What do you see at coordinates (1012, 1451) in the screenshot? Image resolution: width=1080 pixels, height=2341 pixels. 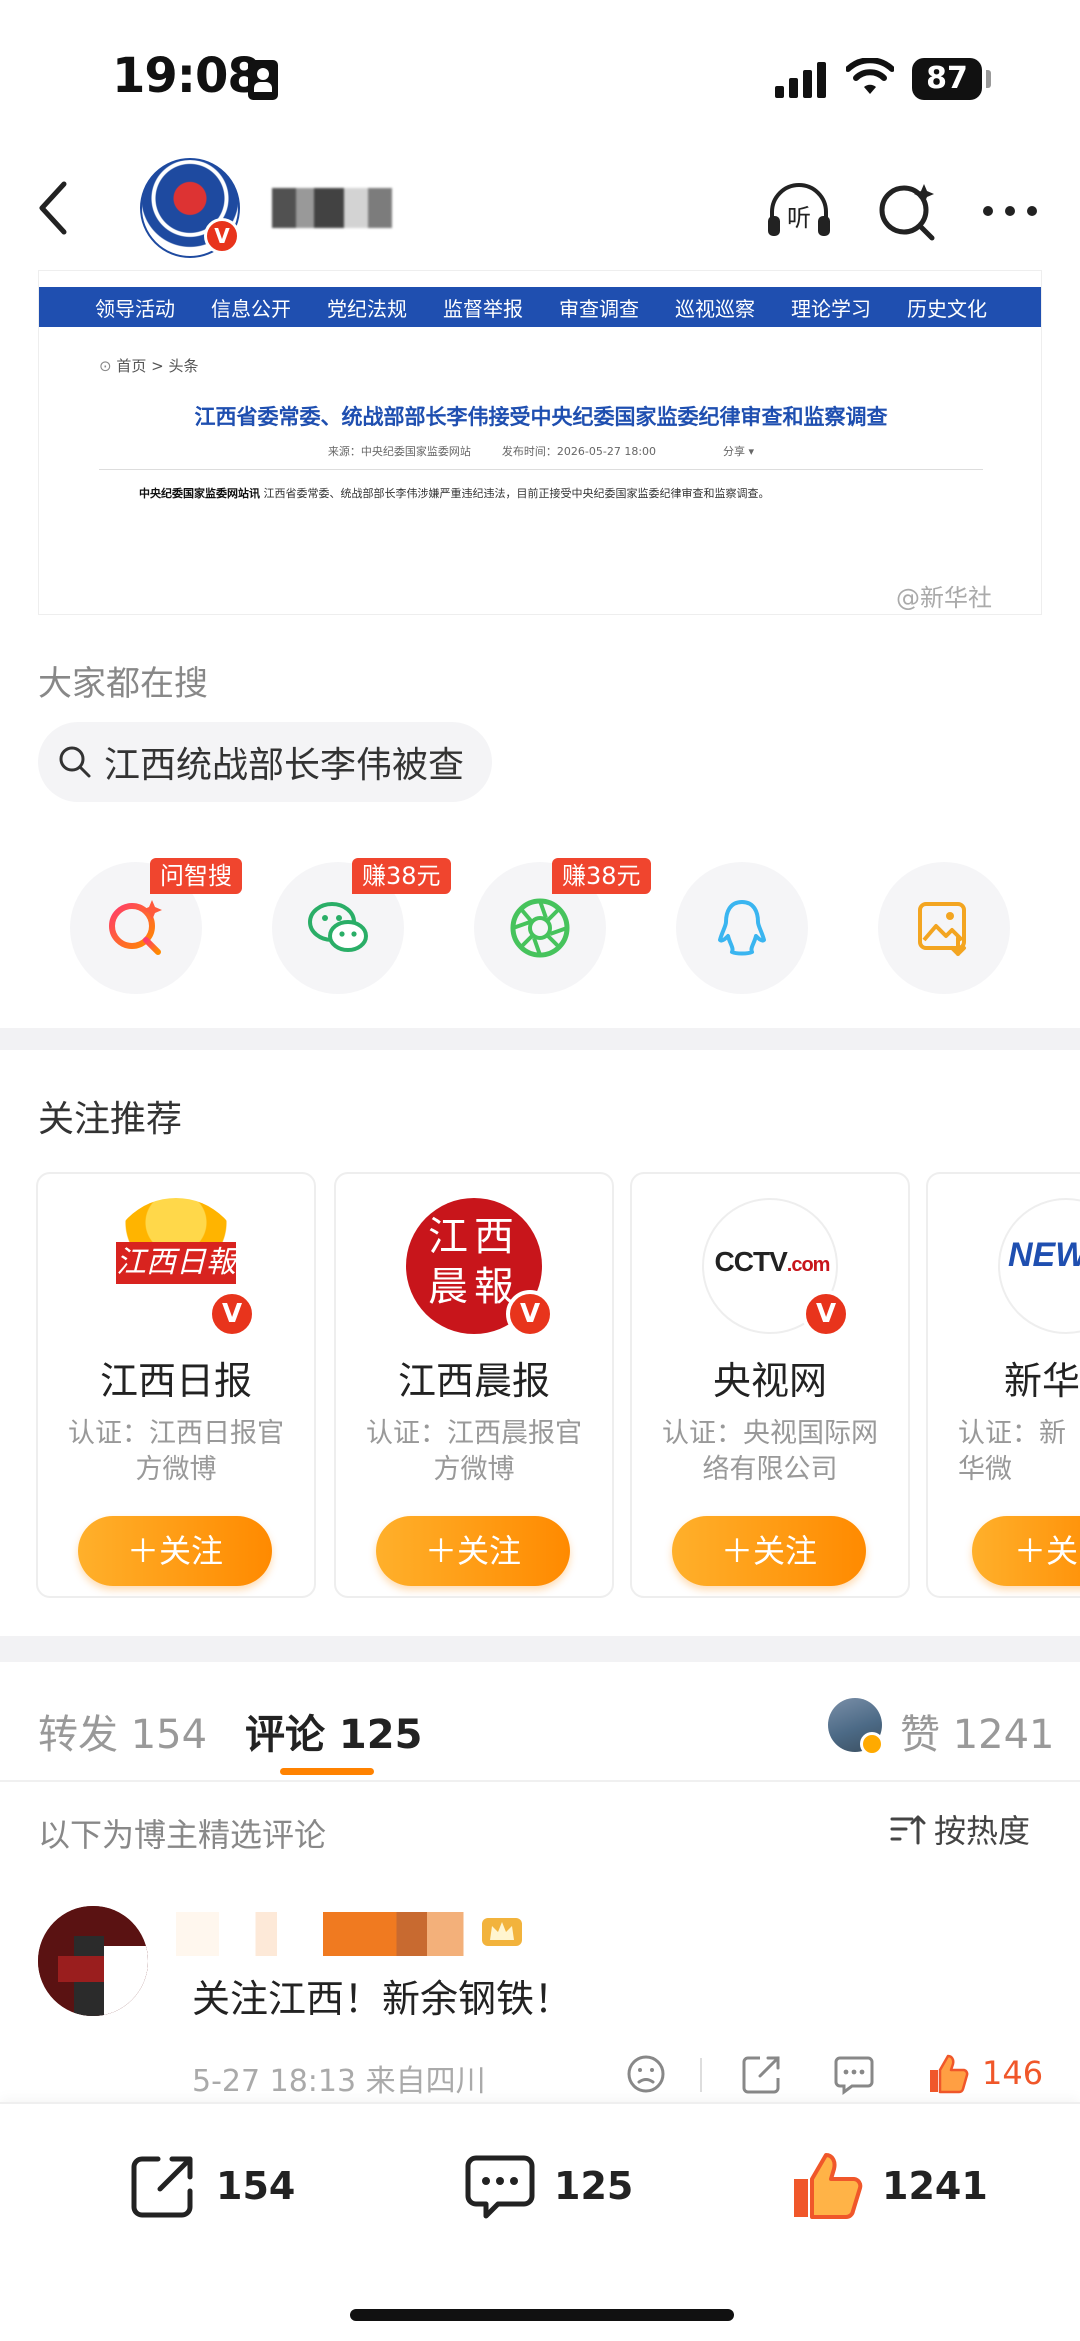 I see `recommend-desc: 认证：新华微` at bounding box center [1012, 1451].